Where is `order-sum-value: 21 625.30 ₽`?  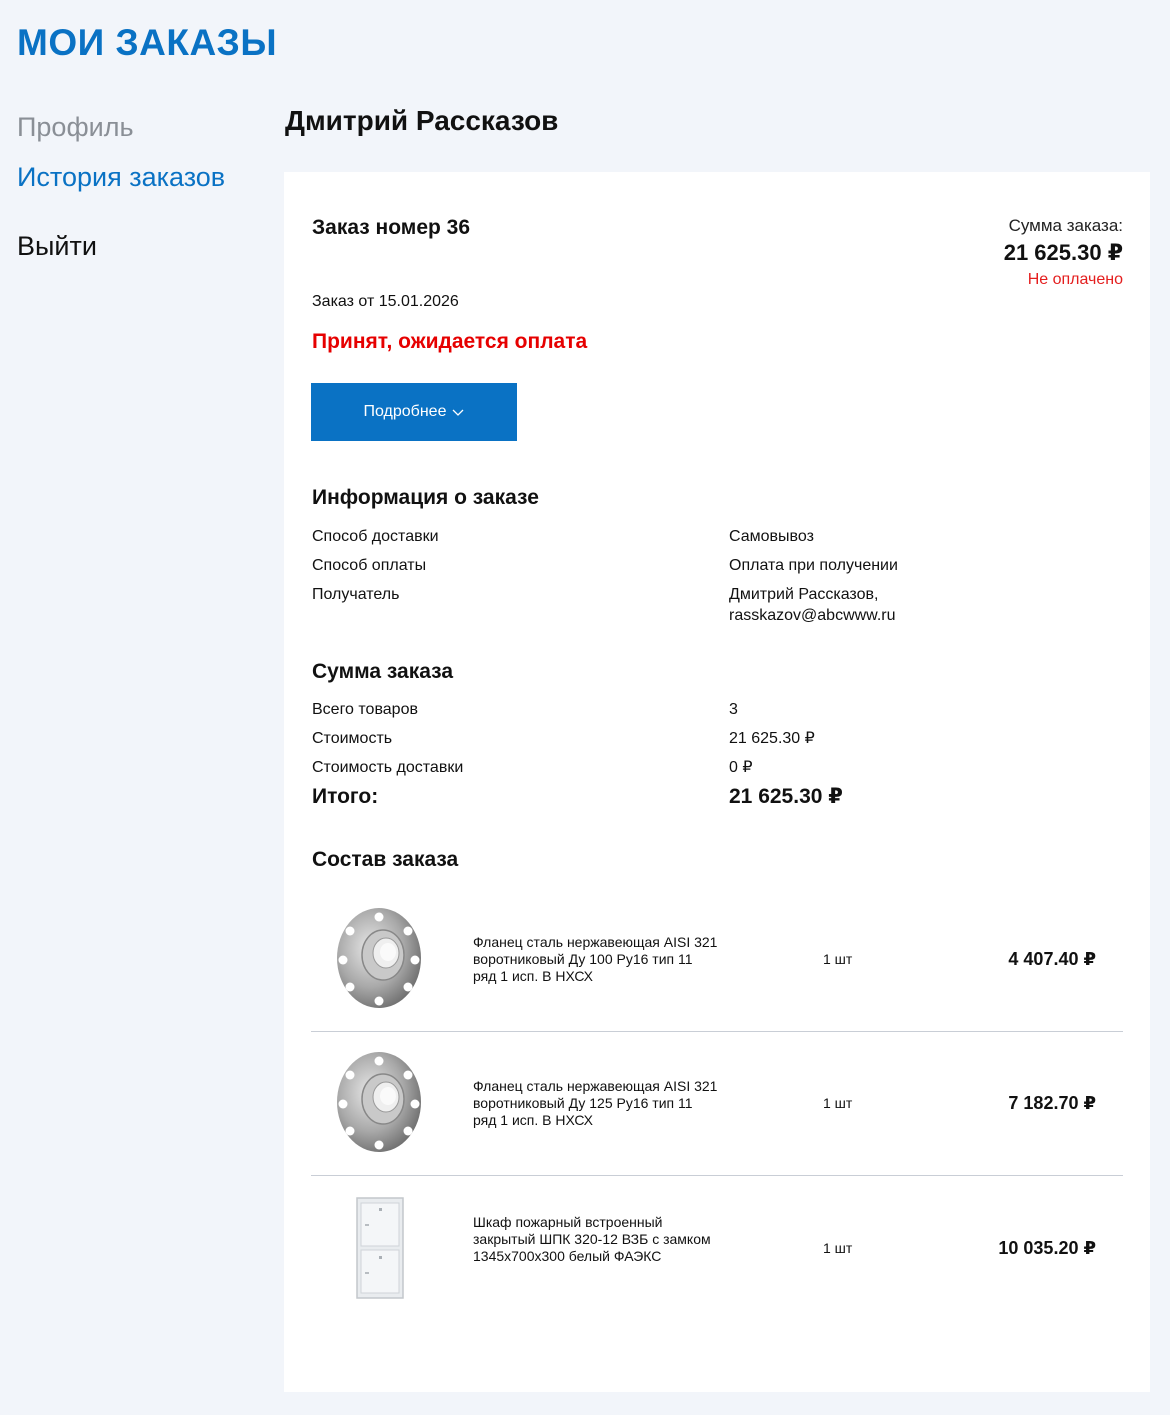
order-sum-value: 21 625.30 ₽ is located at coordinates (1063, 252).